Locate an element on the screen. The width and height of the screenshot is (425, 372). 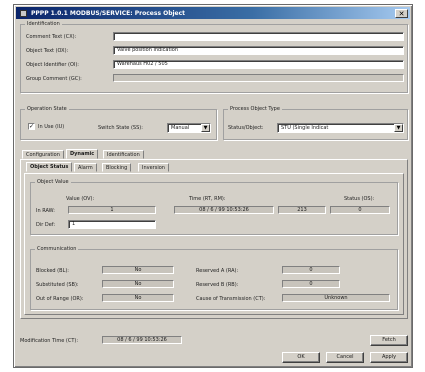
object-text-label: Object Text (OX): is located at coordinates (47, 51).